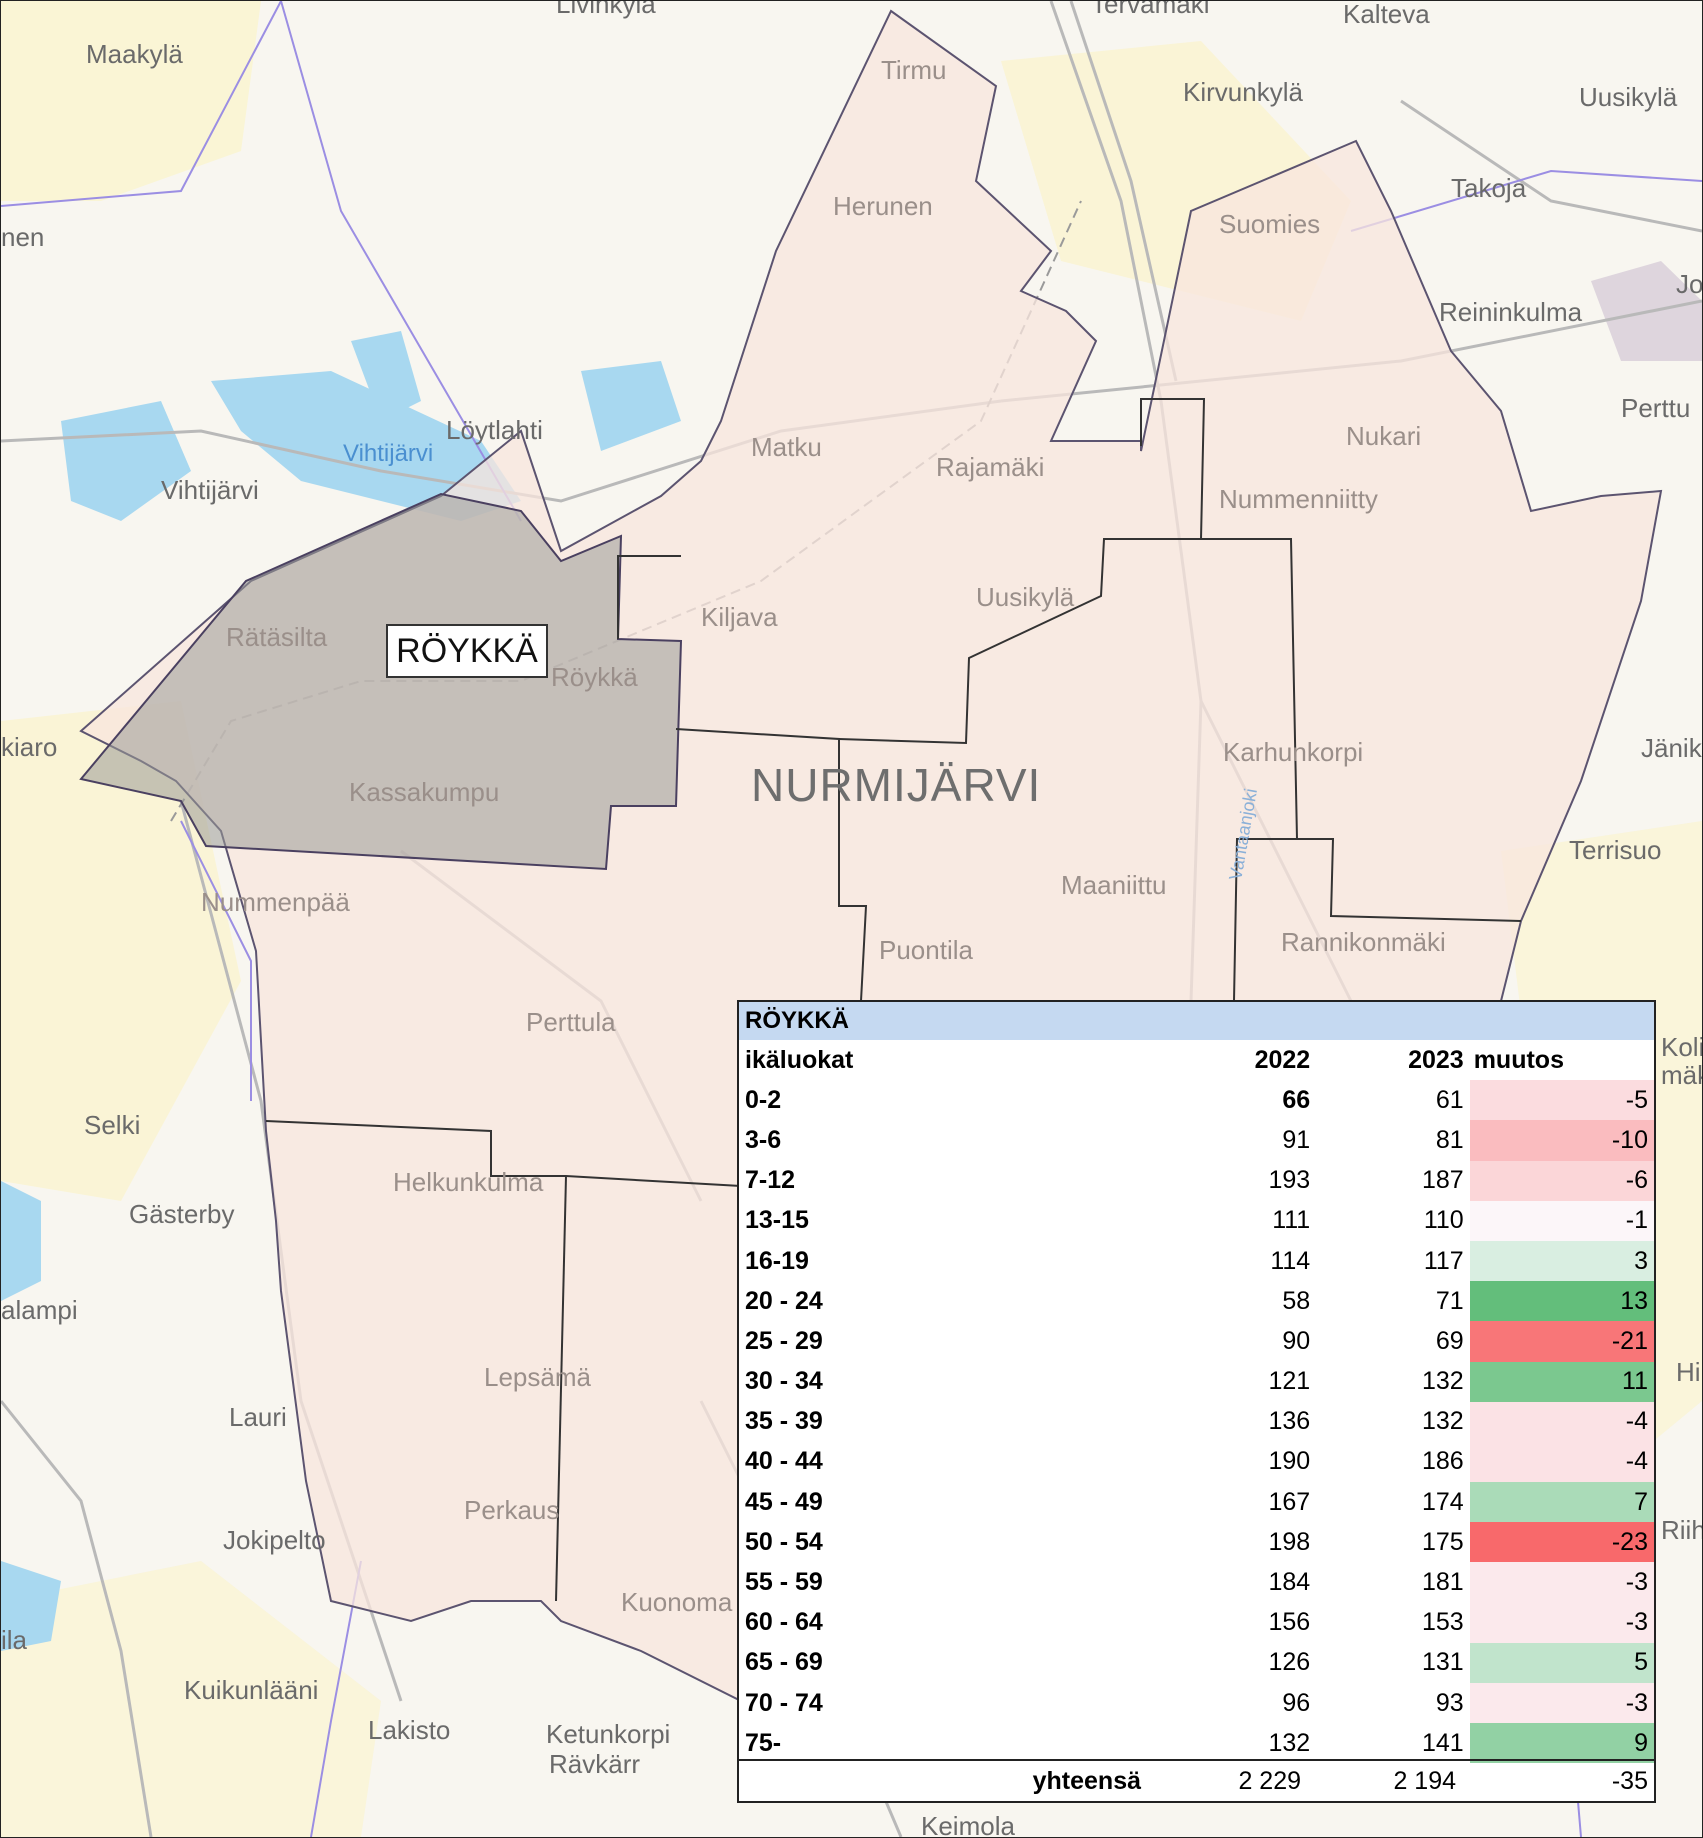 The width and height of the screenshot is (1703, 1838). What do you see at coordinates (1196, 1301) in the screenshot?
I see `table-row: 20 - 24 58 71 13` at bounding box center [1196, 1301].